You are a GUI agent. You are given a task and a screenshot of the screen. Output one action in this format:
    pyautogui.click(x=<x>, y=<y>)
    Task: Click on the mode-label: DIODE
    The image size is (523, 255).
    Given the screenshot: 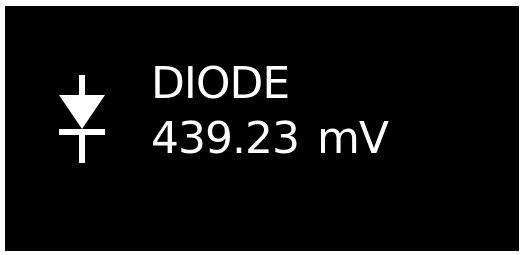 What is the action you would take?
    pyautogui.click(x=220, y=83)
    